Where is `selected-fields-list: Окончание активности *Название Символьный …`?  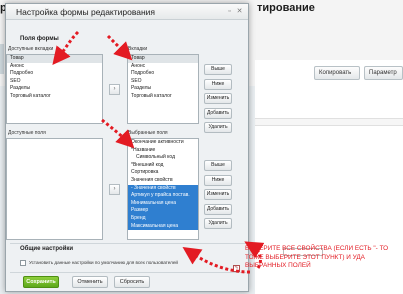 selected-fields-list: Окончание активности *Название Символьный … is located at coordinates (163, 189).